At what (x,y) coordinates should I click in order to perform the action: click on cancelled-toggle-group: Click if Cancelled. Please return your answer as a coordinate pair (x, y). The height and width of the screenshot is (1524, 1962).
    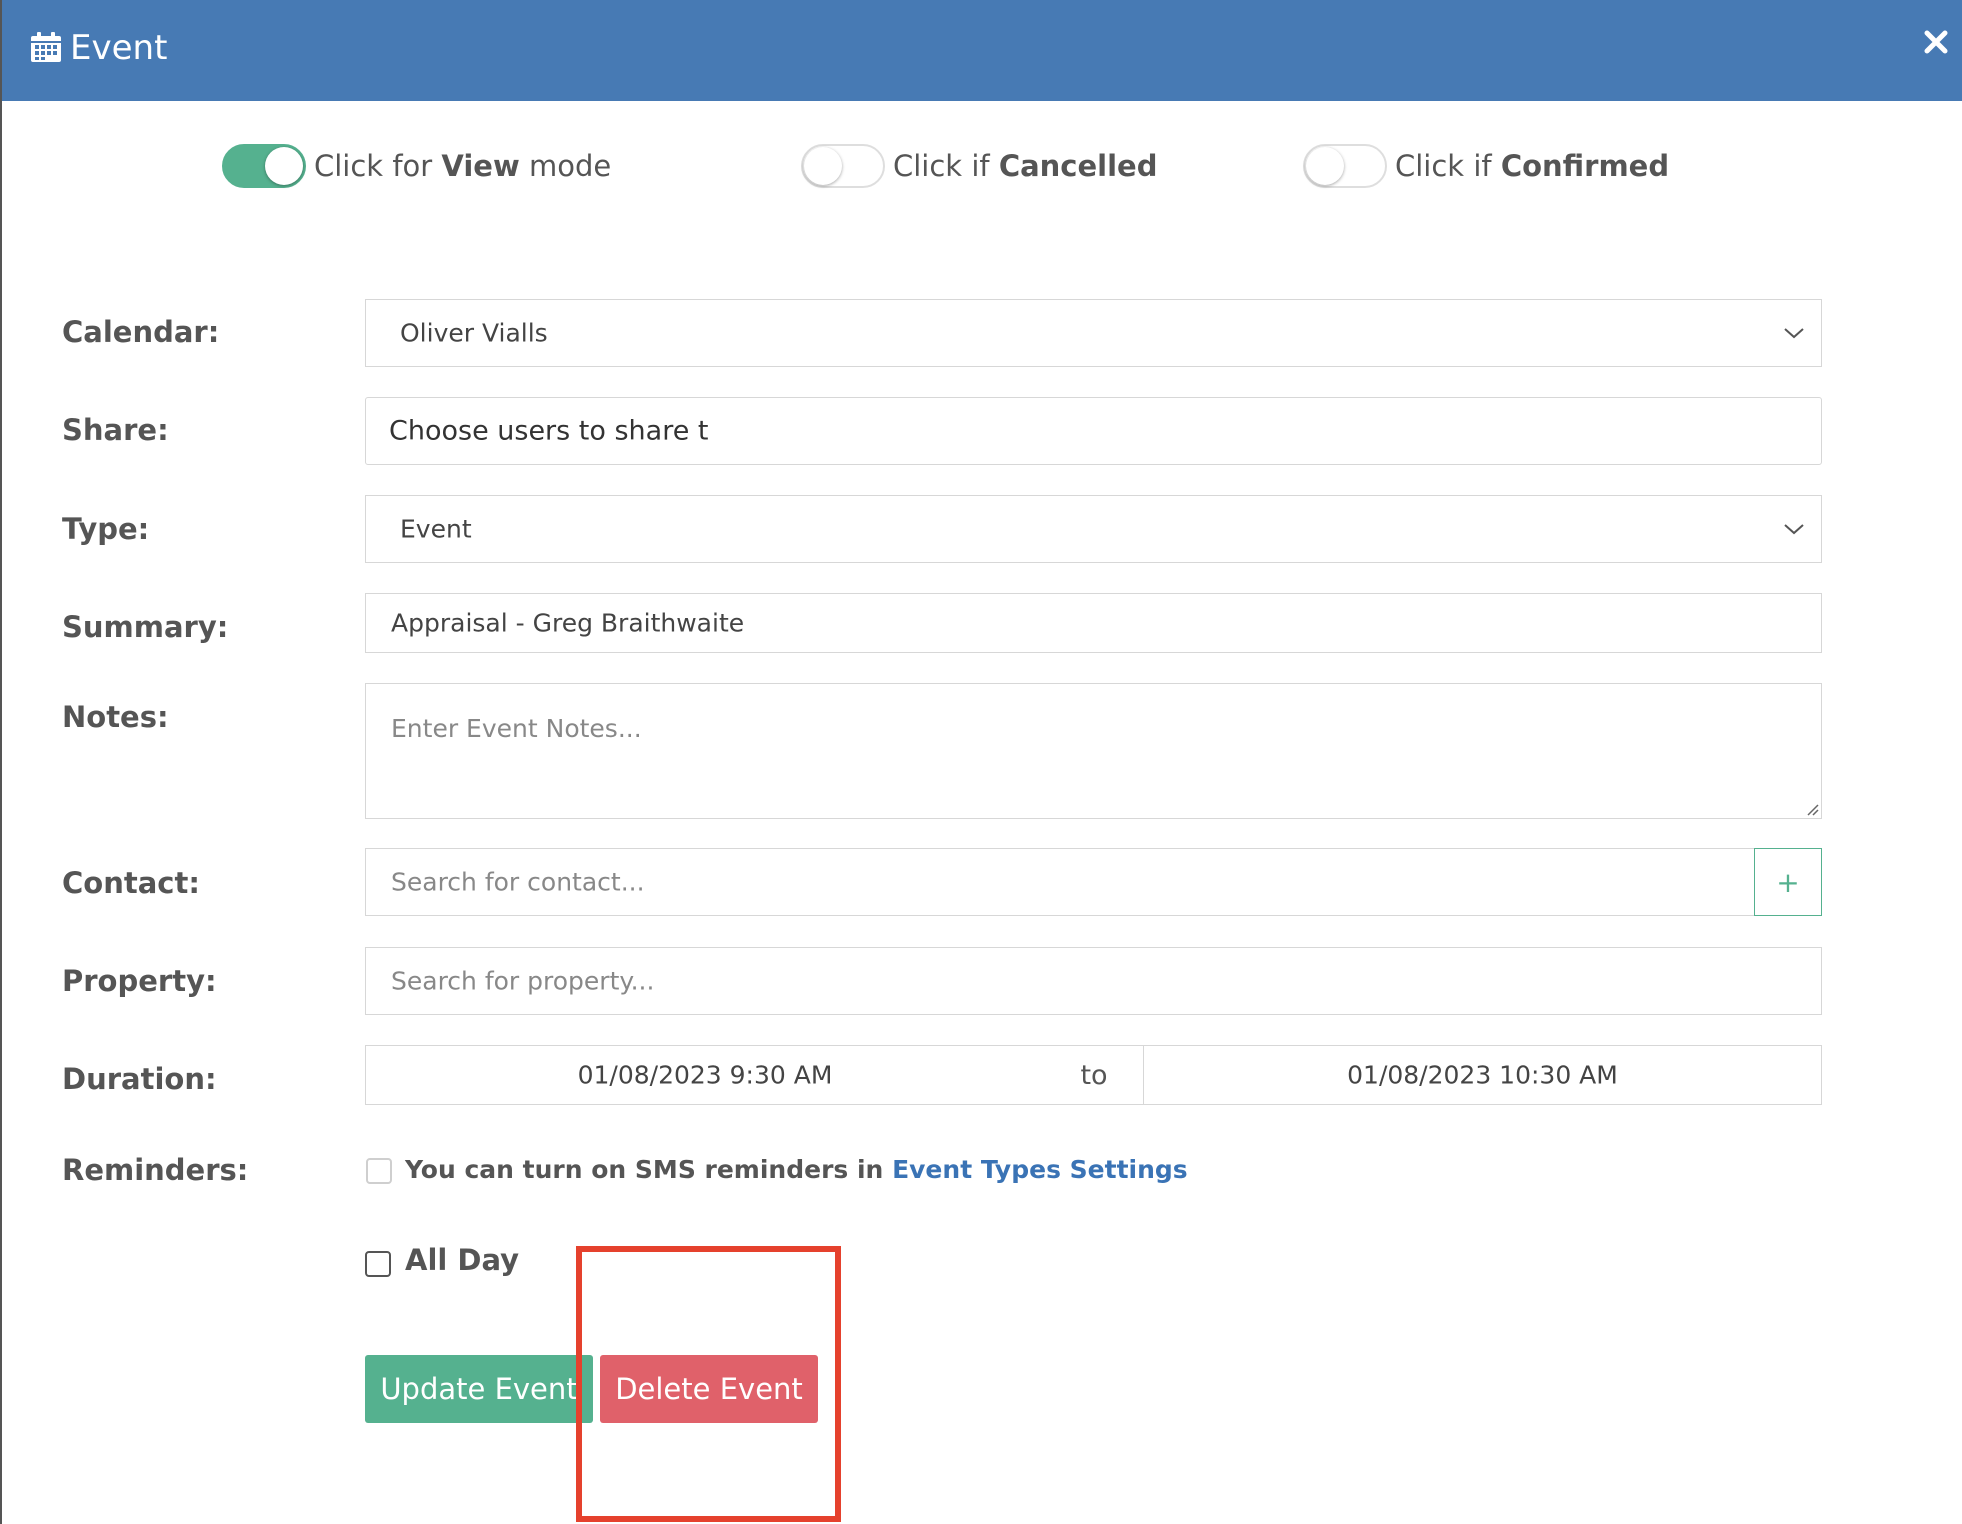
    Looking at the image, I should click on (979, 166).